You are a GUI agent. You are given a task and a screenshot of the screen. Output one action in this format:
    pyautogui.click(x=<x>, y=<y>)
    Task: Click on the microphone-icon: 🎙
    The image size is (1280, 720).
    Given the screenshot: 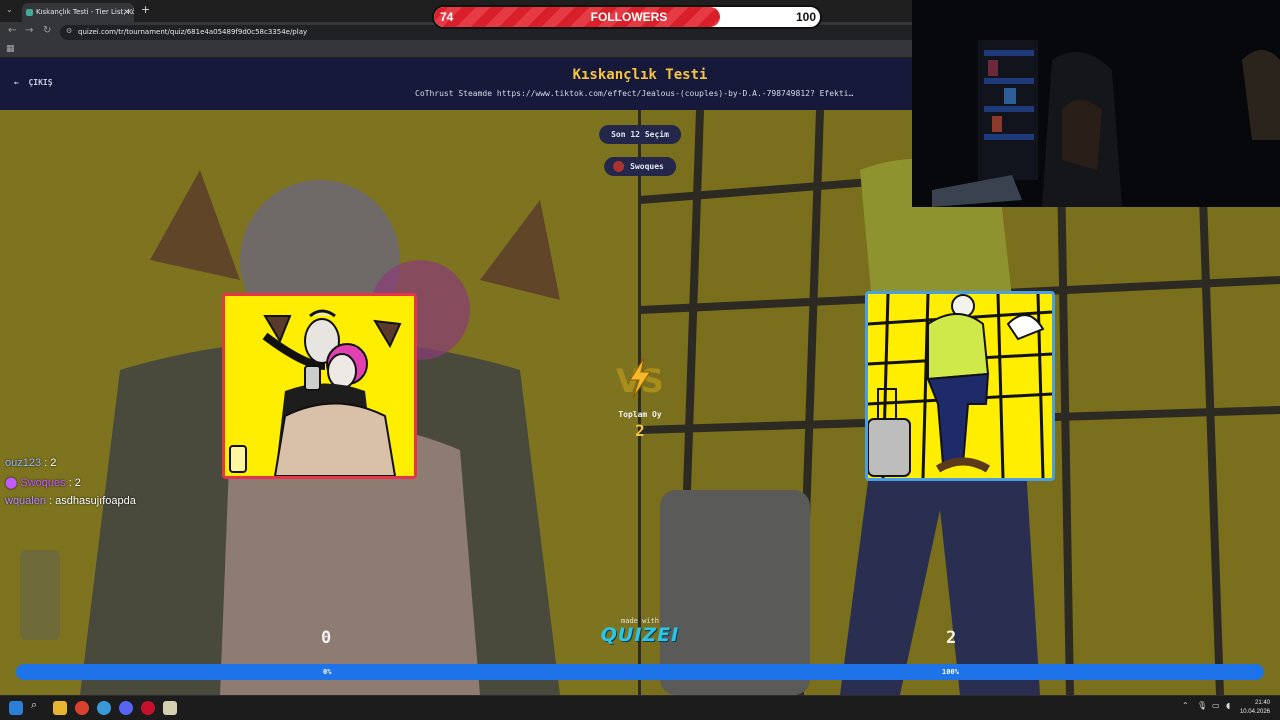 What is the action you would take?
    pyautogui.click(x=1202, y=705)
    